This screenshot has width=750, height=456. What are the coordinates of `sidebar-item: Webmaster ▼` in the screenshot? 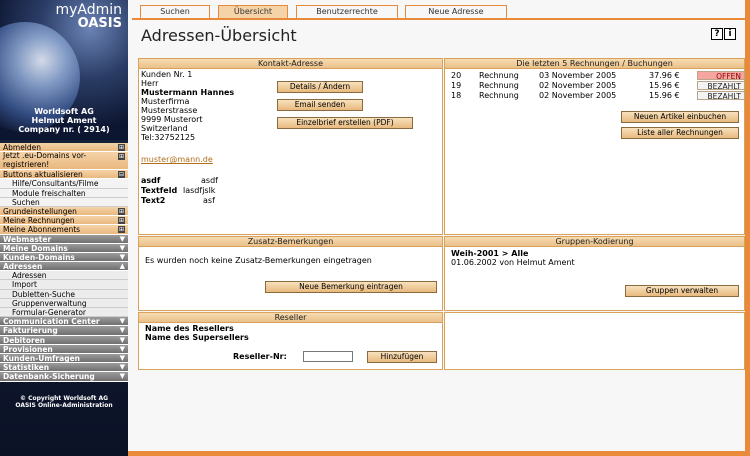 It's located at (64, 239).